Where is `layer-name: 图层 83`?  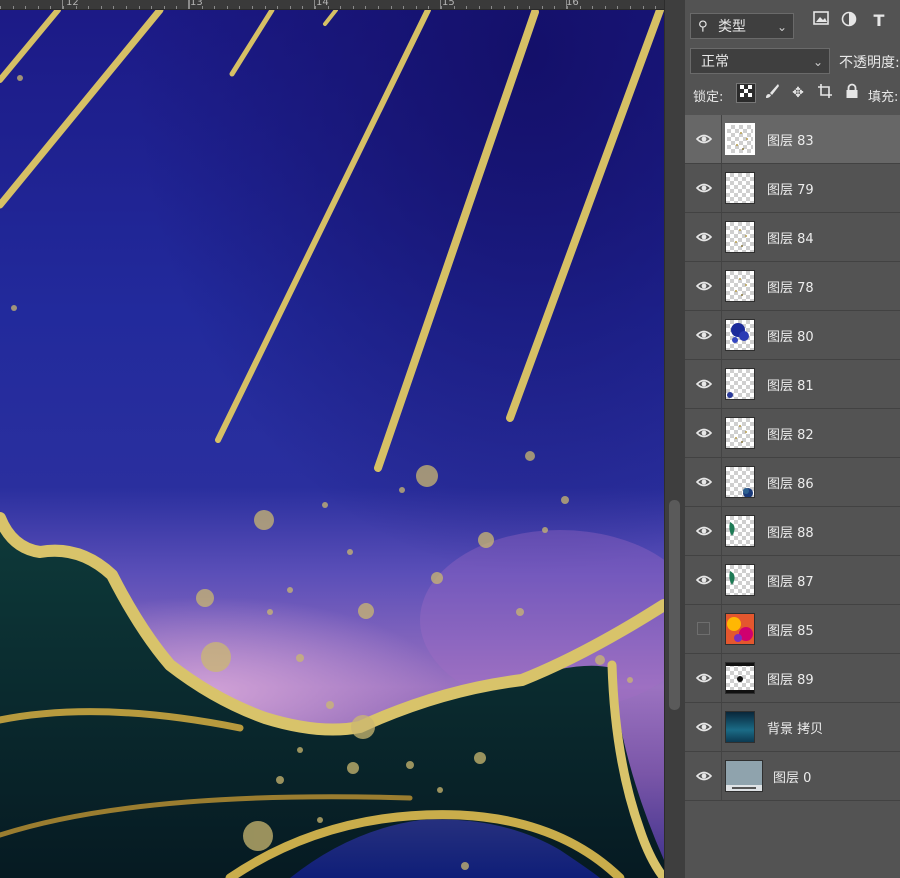 layer-name: 图层 83 is located at coordinates (790, 139).